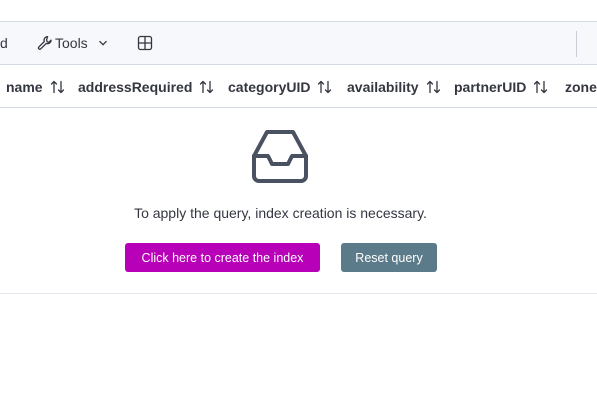  Describe the element at coordinates (222, 257) in the screenshot. I see `create-index-button: Click here to create the index` at that location.